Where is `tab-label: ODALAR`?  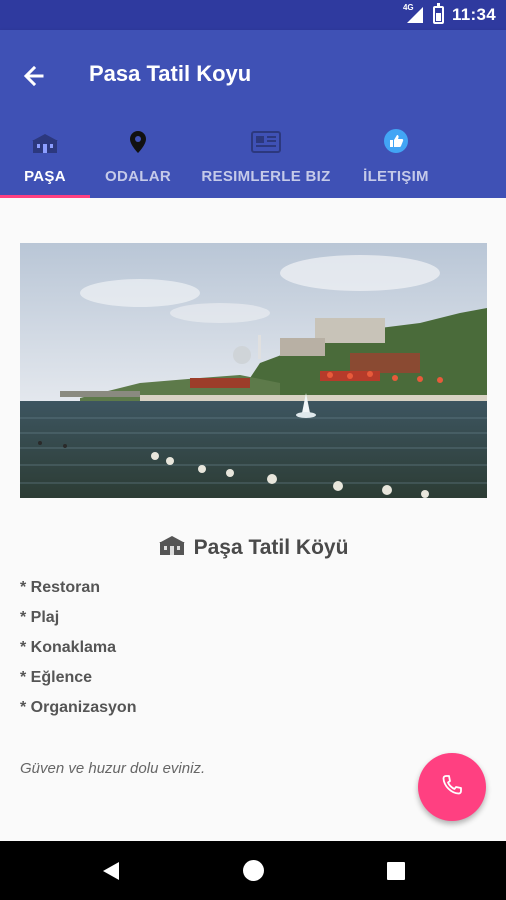 tab-label: ODALAR is located at coordinates (138, 176).